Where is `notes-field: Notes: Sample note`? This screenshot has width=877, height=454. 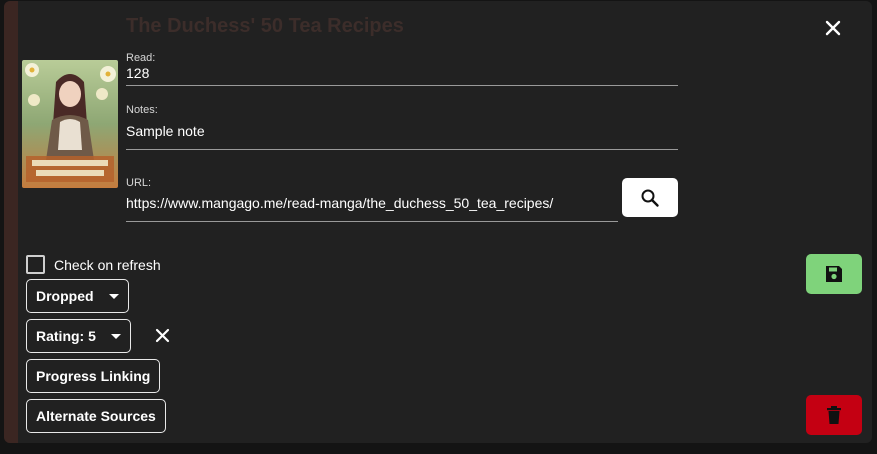
notes-field: Notes: Sample note is located at coordinates (165, 122).